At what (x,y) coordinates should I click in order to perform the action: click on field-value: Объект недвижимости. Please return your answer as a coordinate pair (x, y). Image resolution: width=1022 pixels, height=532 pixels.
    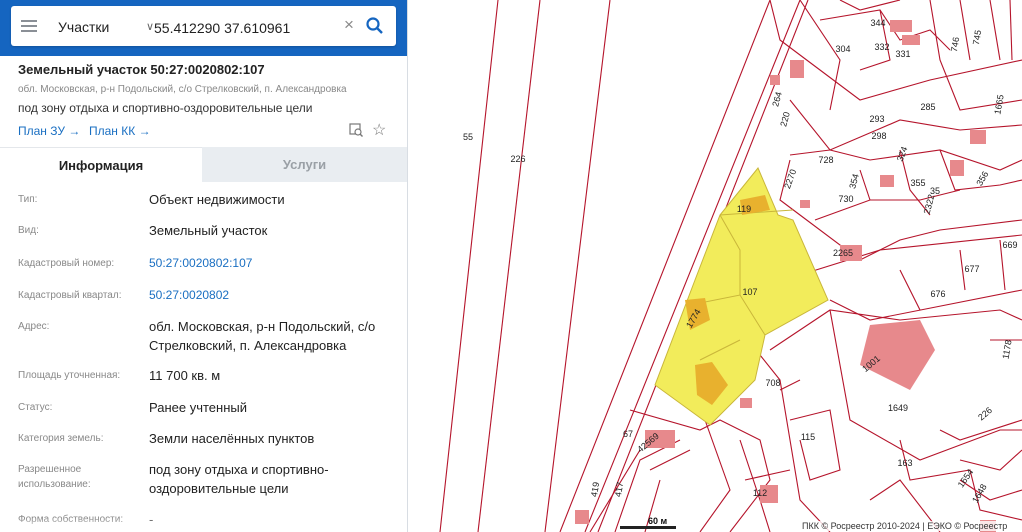
    Looking at the image, I should click on (217, 199).